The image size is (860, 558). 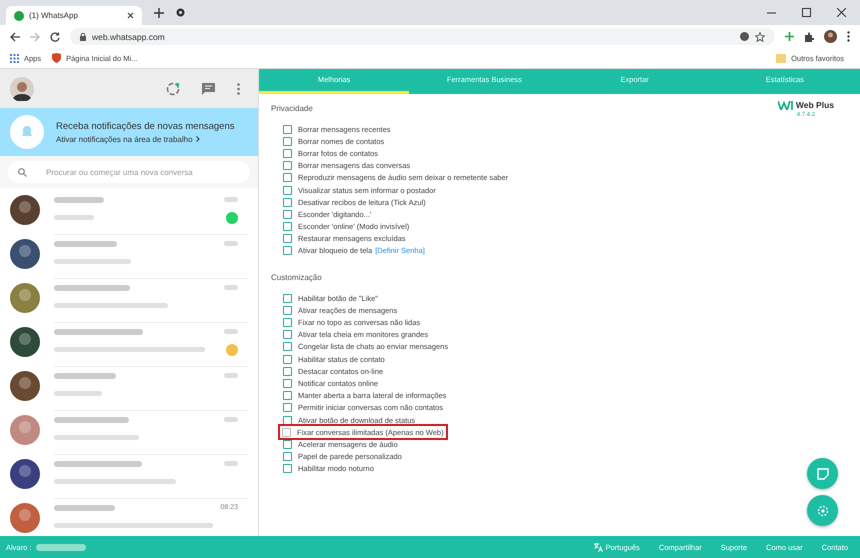 I want to click on new-tab-icon, so click(x=159, y=13).